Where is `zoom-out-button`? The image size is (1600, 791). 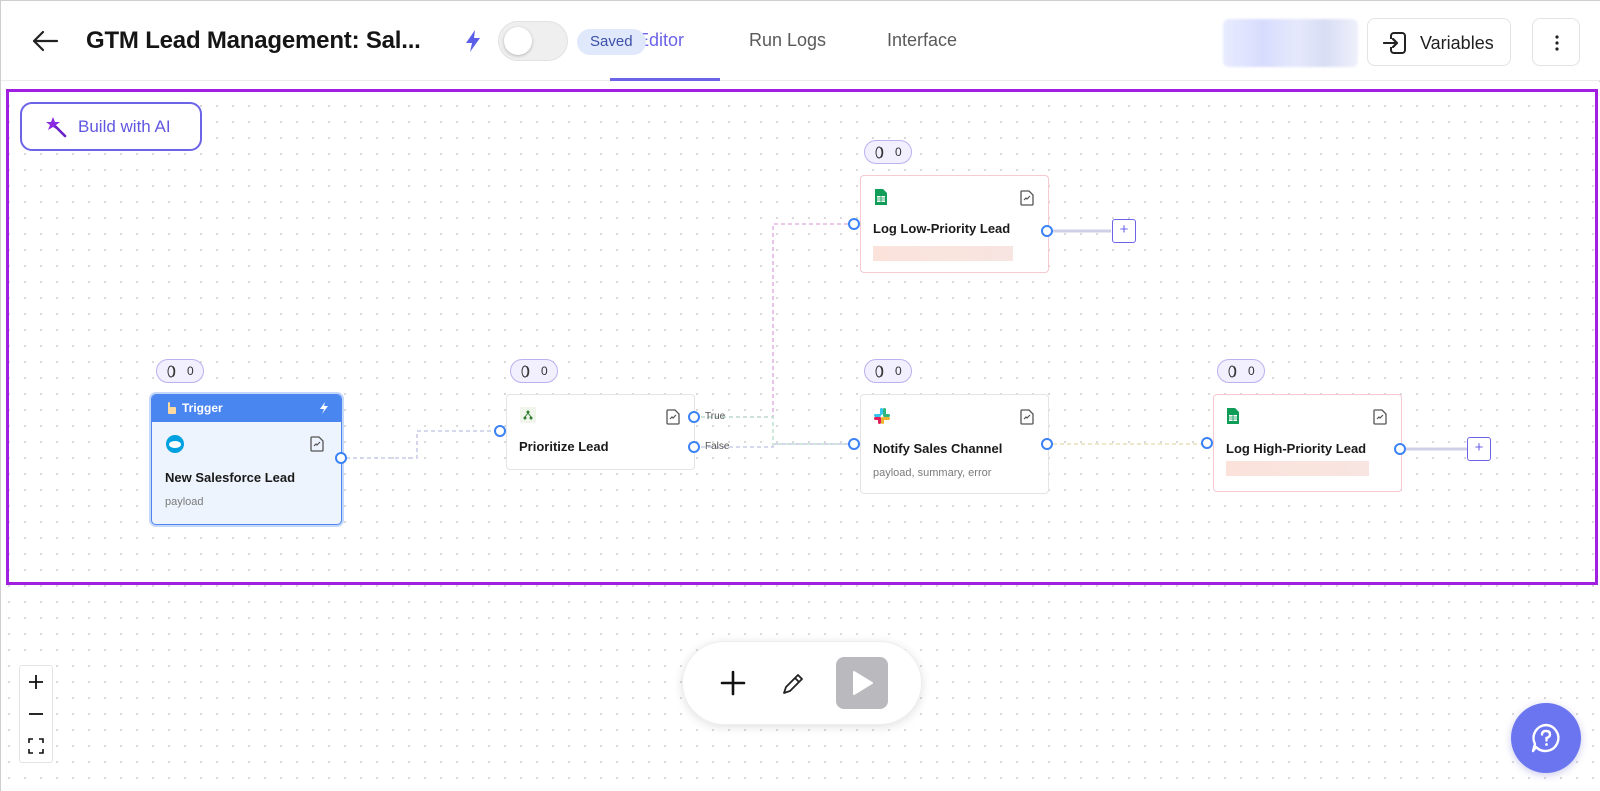 zoom-out-button is located at coordinates (36, 714).